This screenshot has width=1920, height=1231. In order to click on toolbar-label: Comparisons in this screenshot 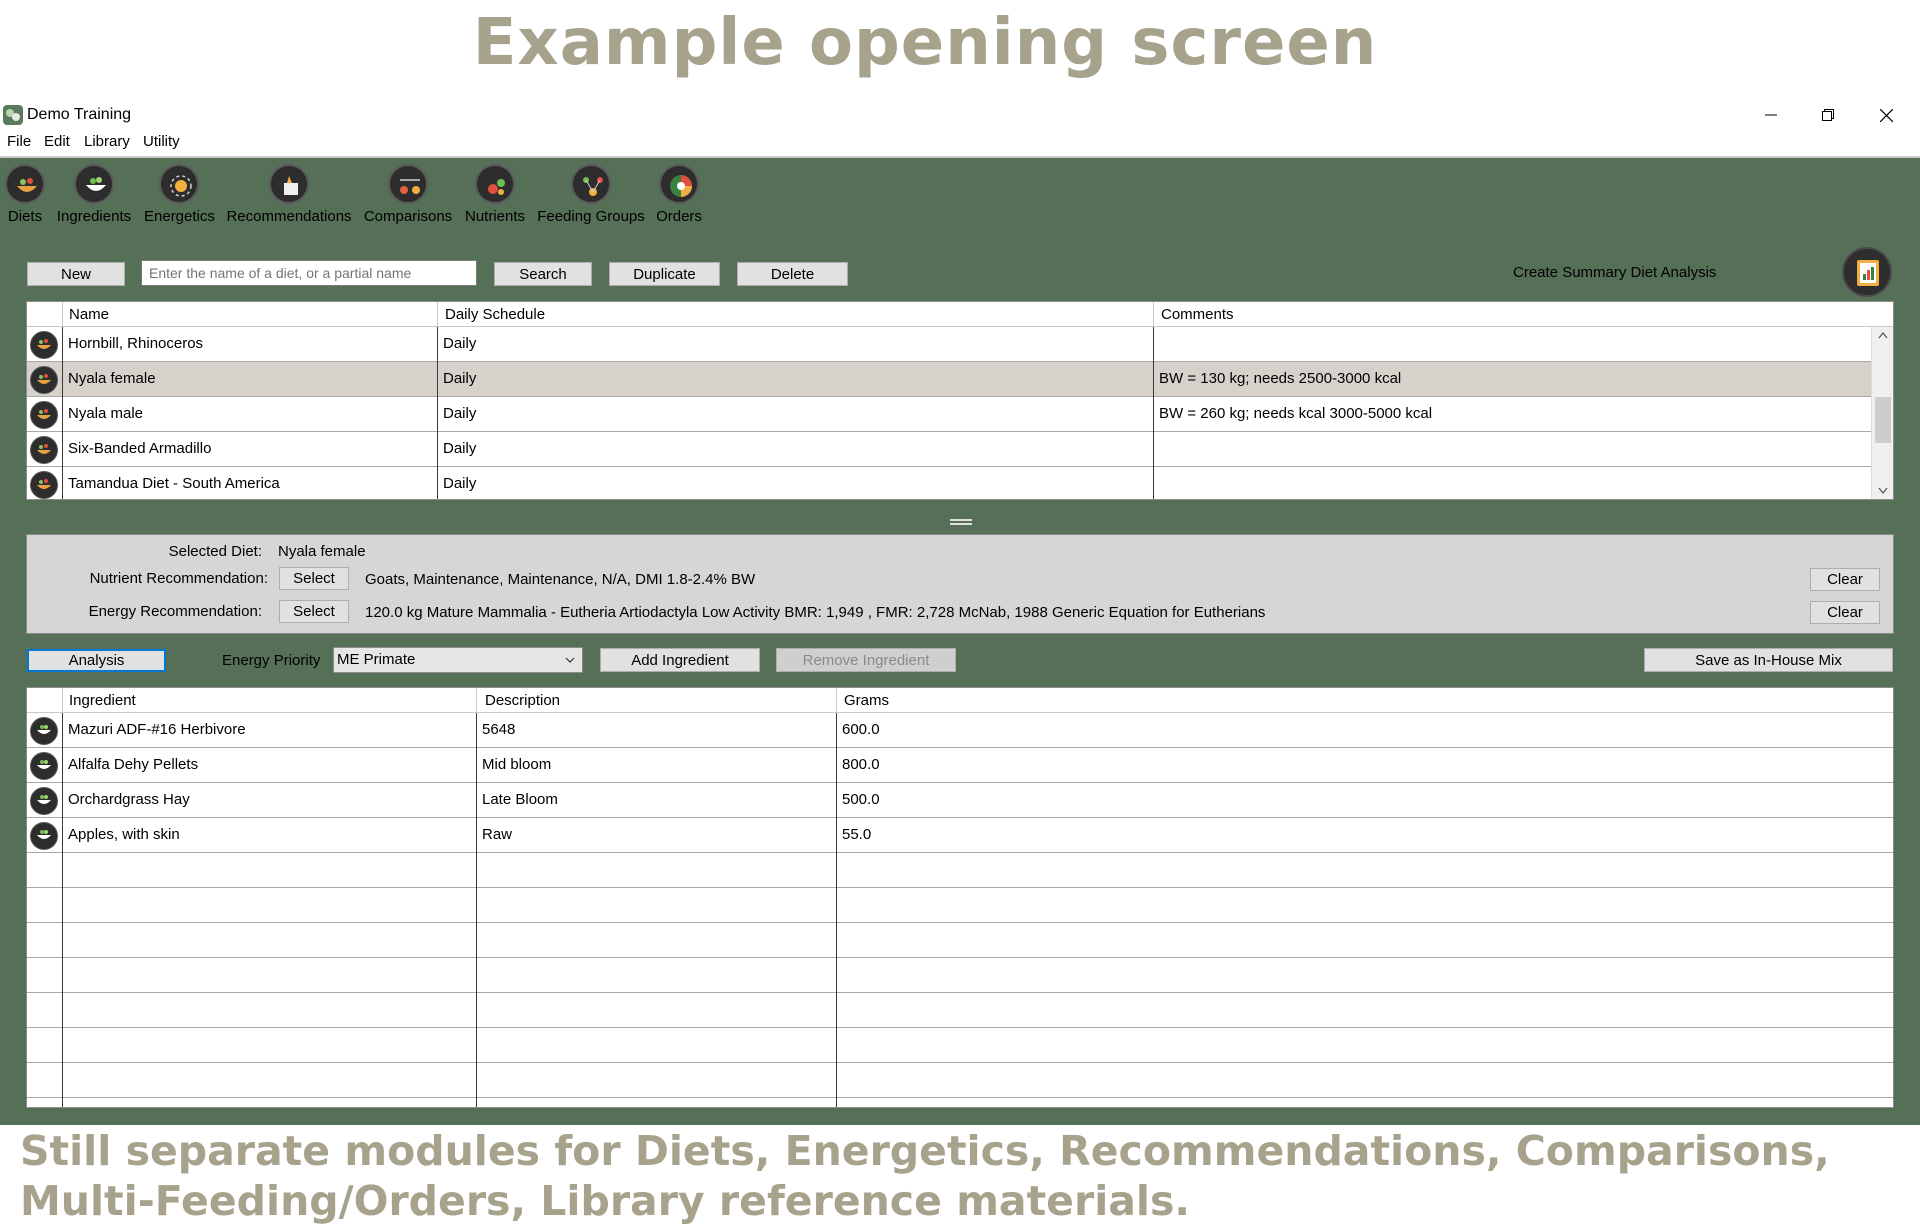, I will do `click(408, 216)`.